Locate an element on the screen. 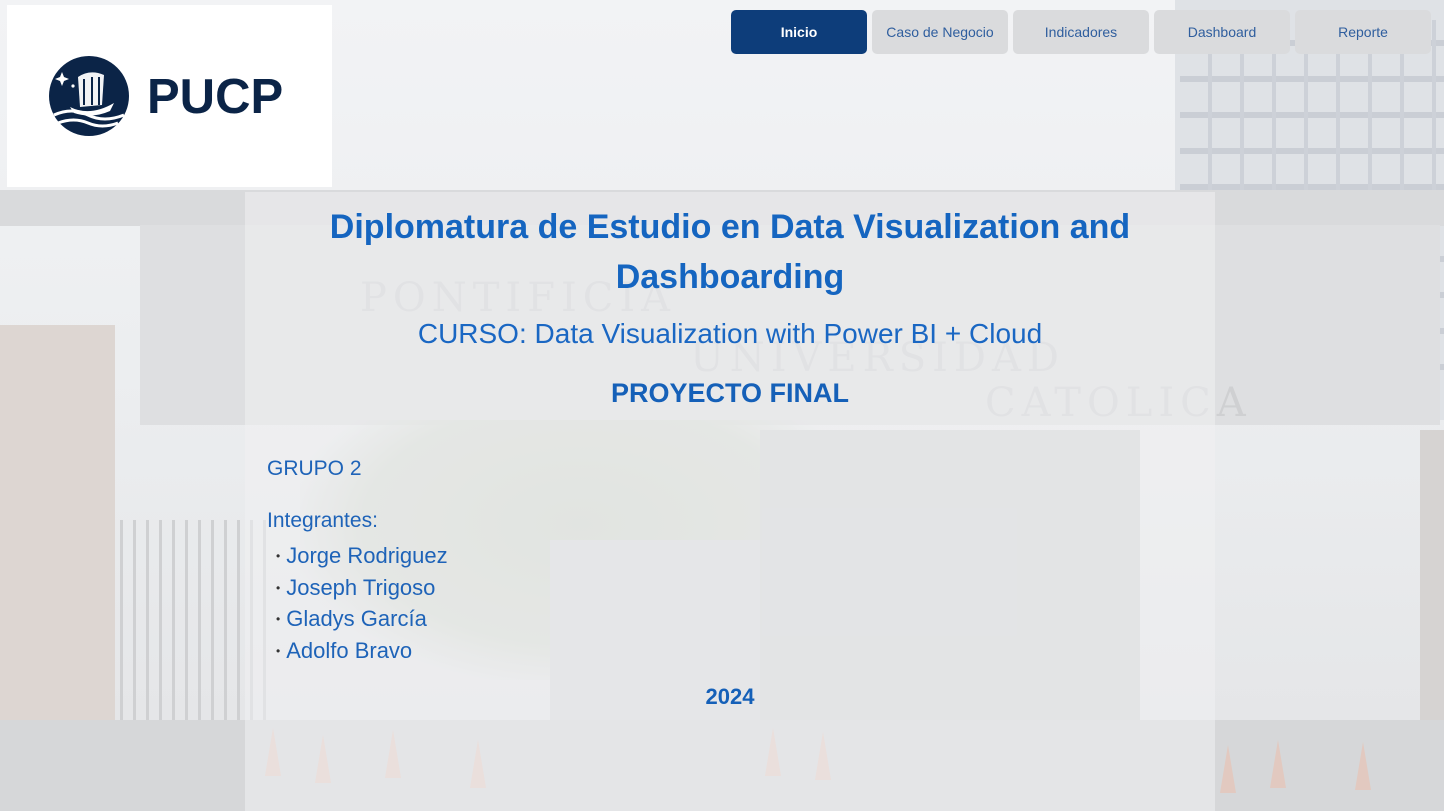 The height and width of the screenshot is (811, 1444). nav-dashboard-button: Dashboard is located at coordinates (1222, 32).